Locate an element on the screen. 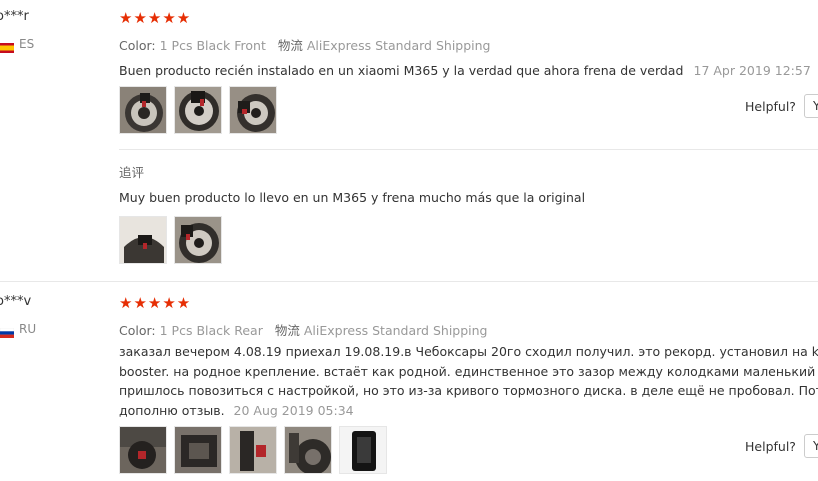 This screenshot has height=481, width=818. color-value: 1 Pcs Black Front is located at coordinates (212, 45).